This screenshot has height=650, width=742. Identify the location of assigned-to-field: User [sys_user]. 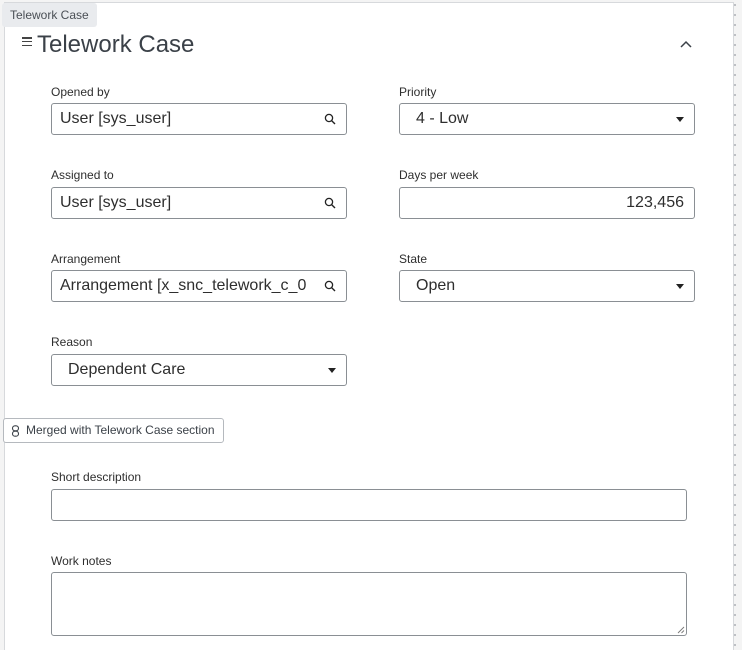
(199, 203).